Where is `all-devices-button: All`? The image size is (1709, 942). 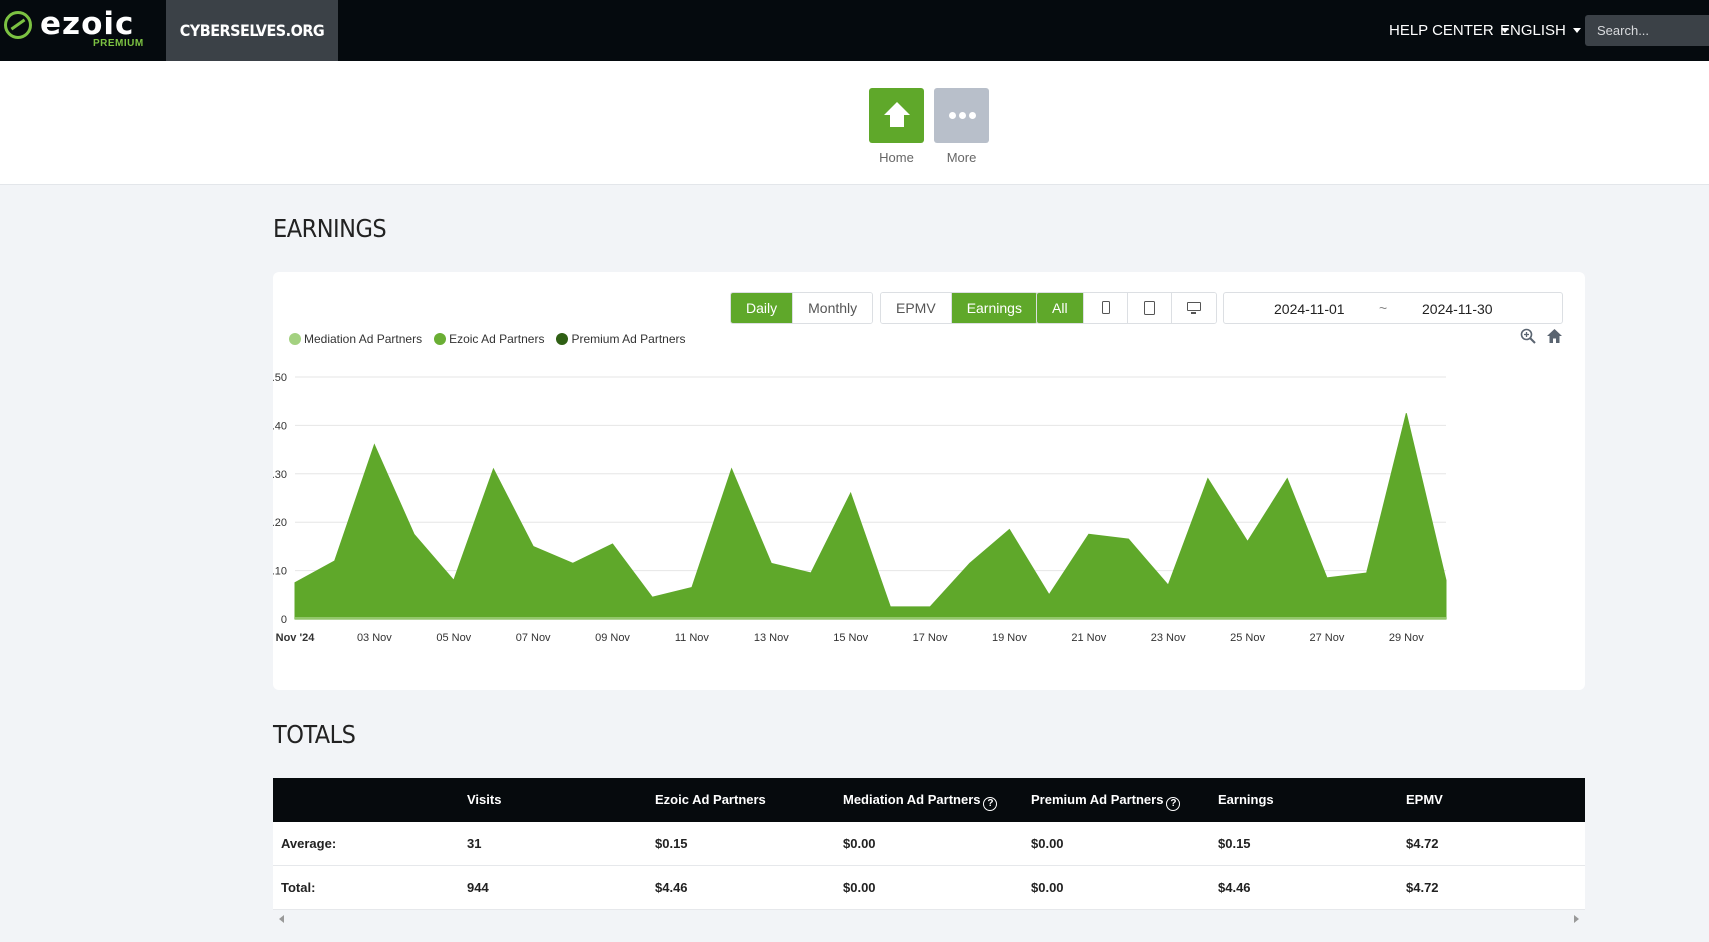 all-devices-button: All is located at coordinates (1060, 308).